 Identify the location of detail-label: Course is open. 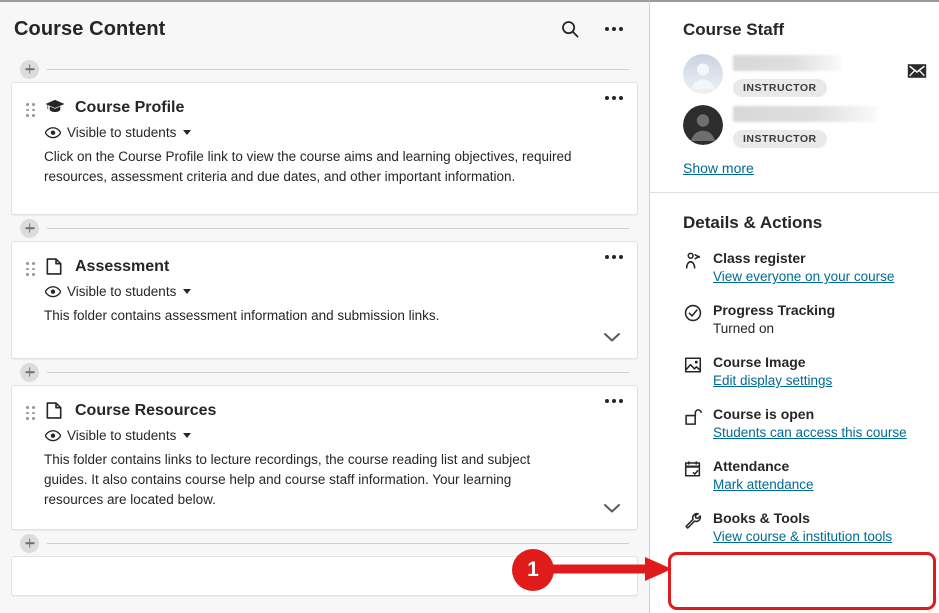
(764, 414).